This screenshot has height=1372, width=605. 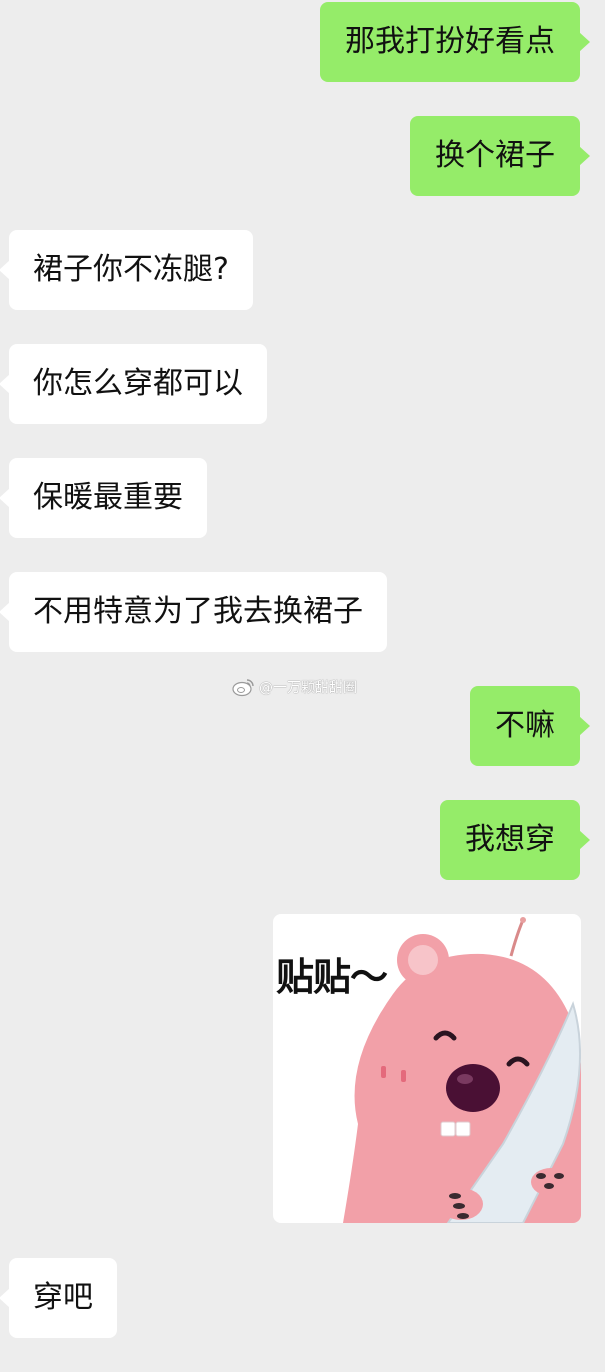 I want to click on message-sent: 我想穿, so click(x=515, y=840).